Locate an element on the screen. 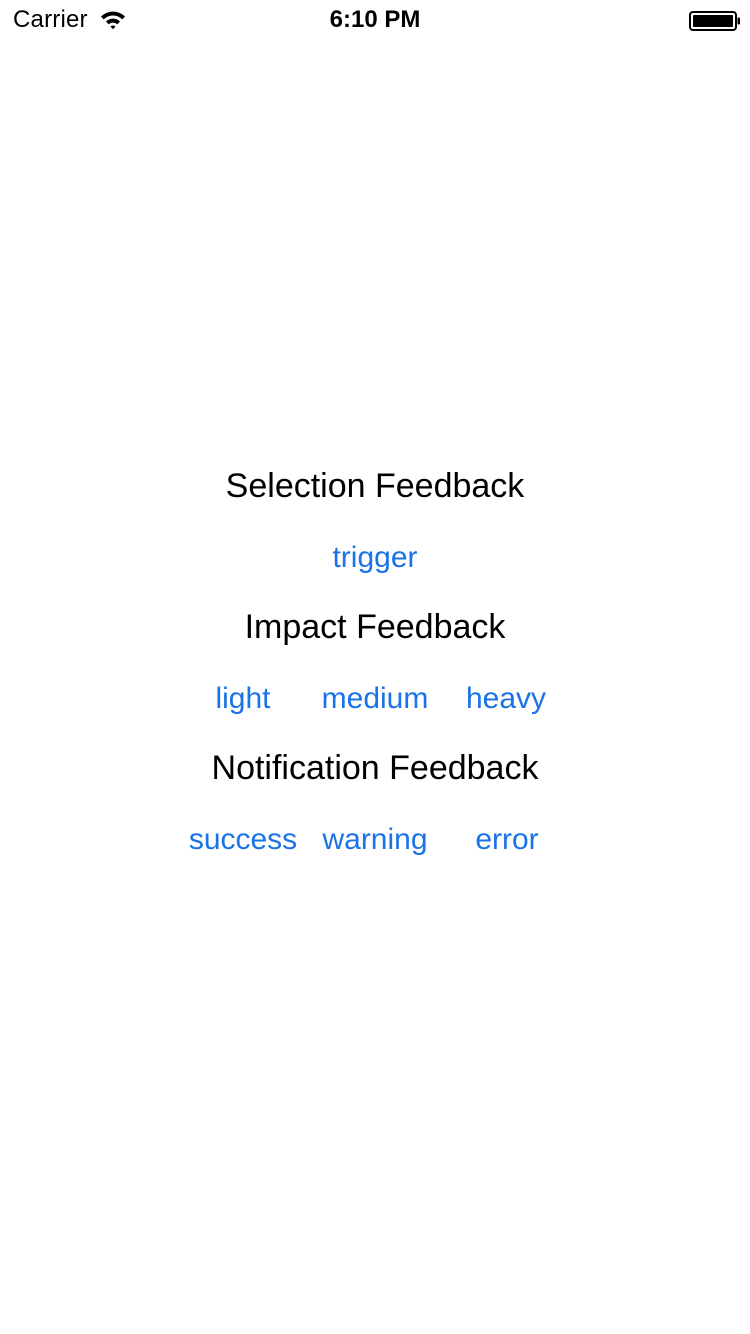 The width and height of the screenshot is (750, 1334). medium-button: medium is located at coordinates (375, 699).